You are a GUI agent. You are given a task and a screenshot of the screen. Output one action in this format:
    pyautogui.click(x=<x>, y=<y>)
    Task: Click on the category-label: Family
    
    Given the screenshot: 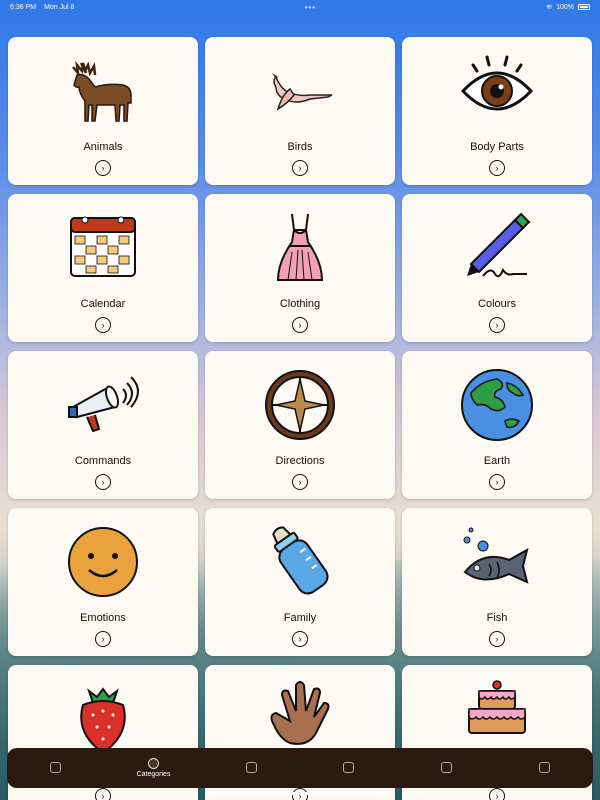 What is the action you would take?
    pyautogui.click(x=300, y=618)
    